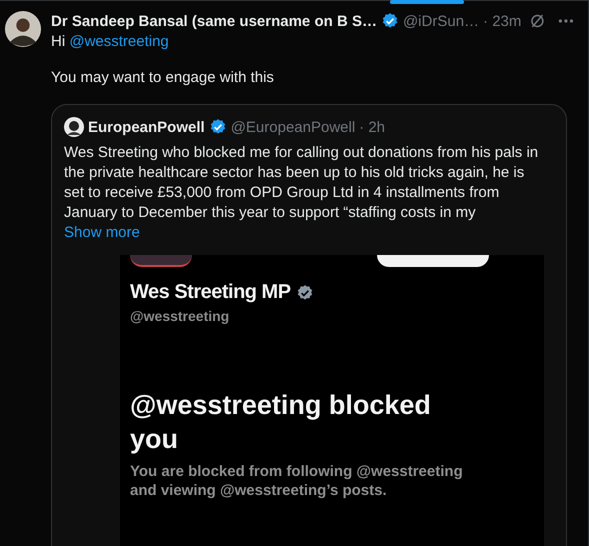  I want to click on more-icon, so click(566, 21).